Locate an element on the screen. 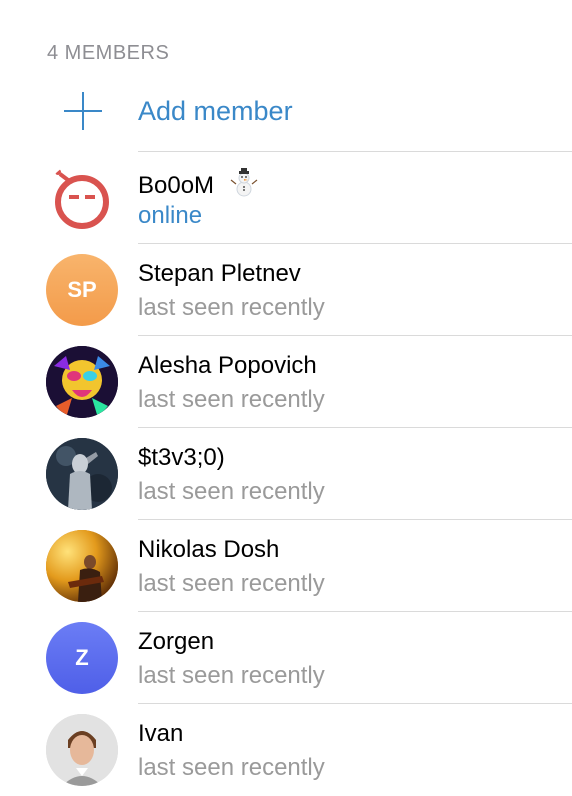  avatar: Z is located at coordinates (82, 658).